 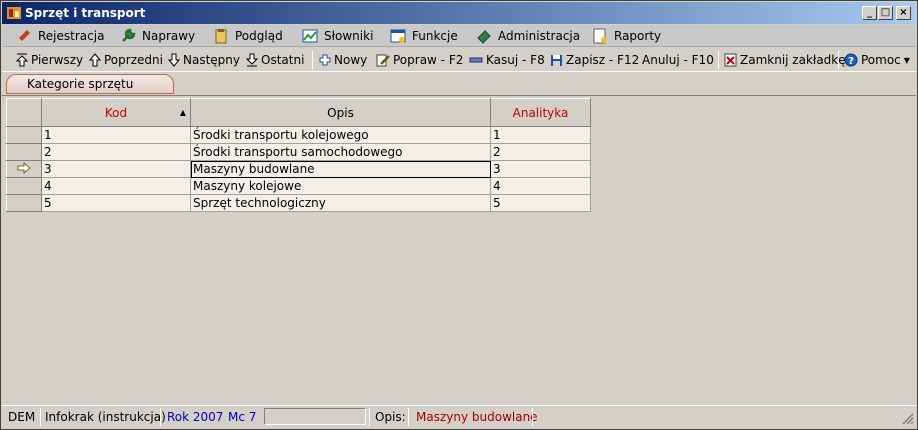 I want to click on help-icon: ?, so click(x=851, y=60).